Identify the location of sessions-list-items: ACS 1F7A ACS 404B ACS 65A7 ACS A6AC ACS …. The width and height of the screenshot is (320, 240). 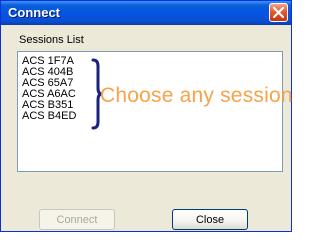
(49, 89).